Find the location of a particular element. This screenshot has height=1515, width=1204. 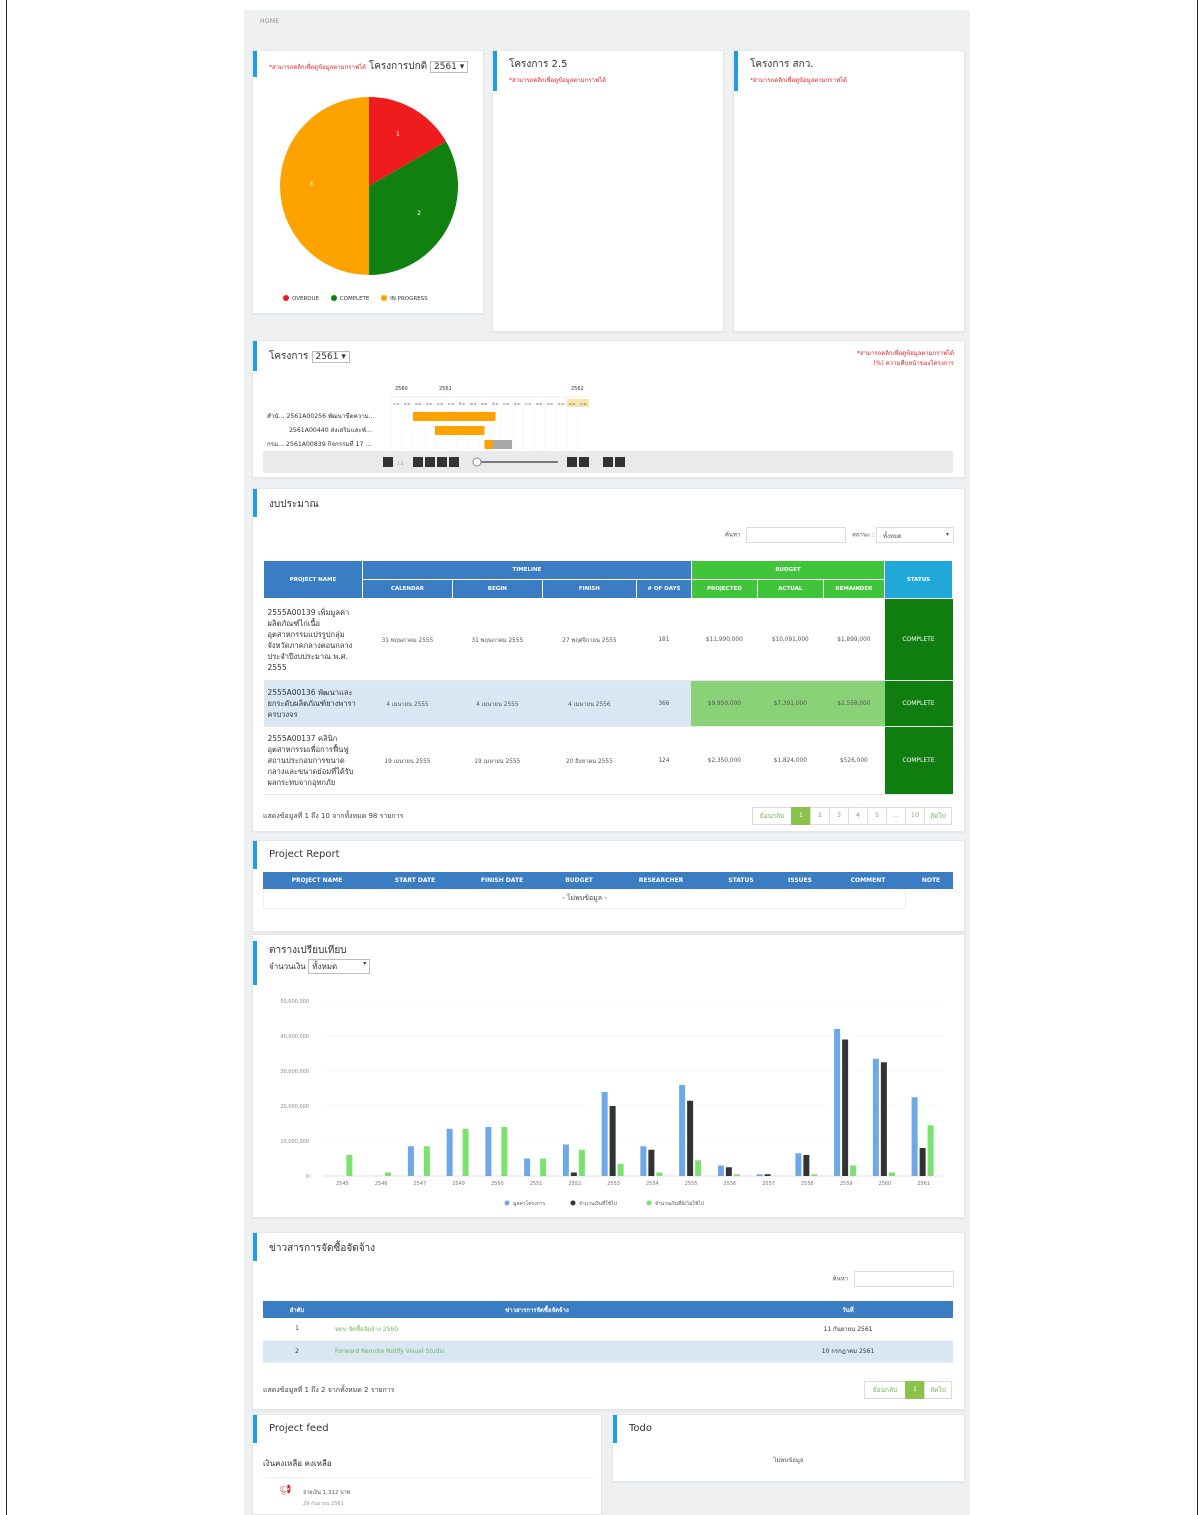

col-actual: ACTUAL is located at coordinates (790, 589).